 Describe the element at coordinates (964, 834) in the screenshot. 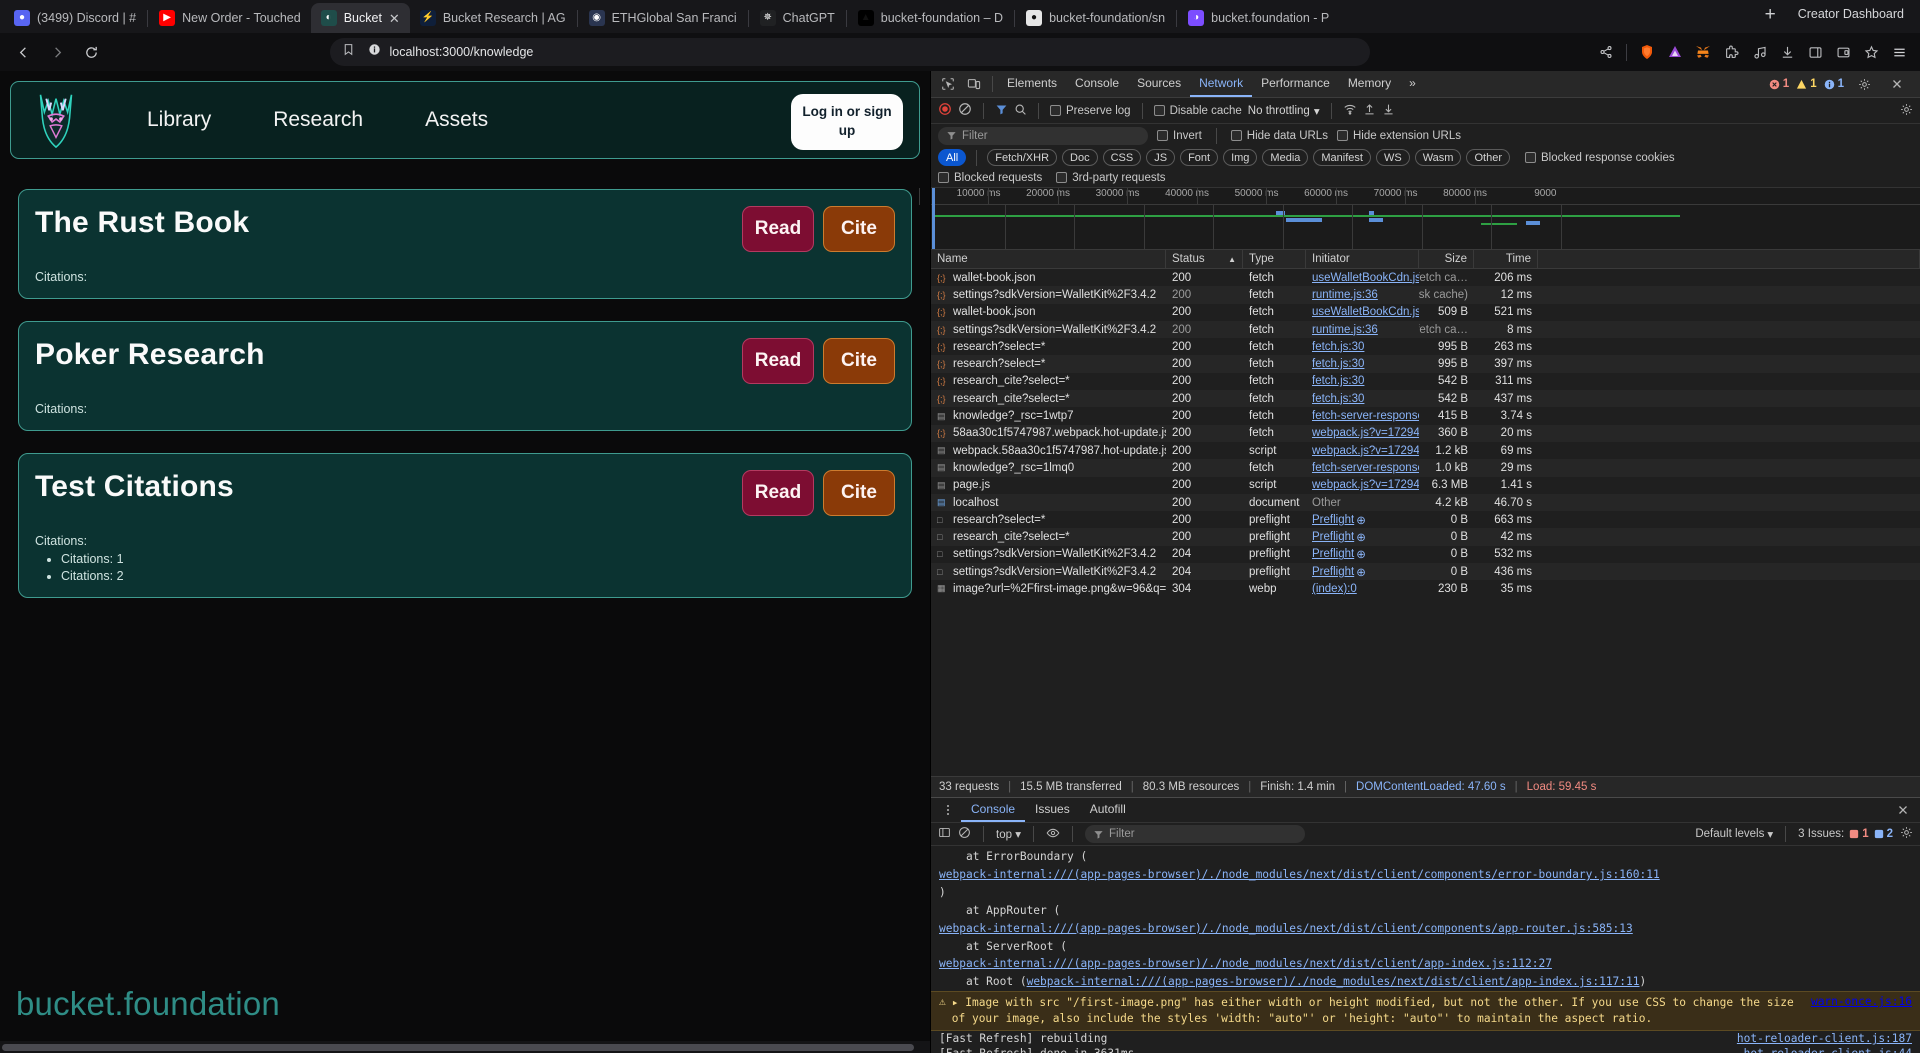

I see `console-clear-icon` at that location.